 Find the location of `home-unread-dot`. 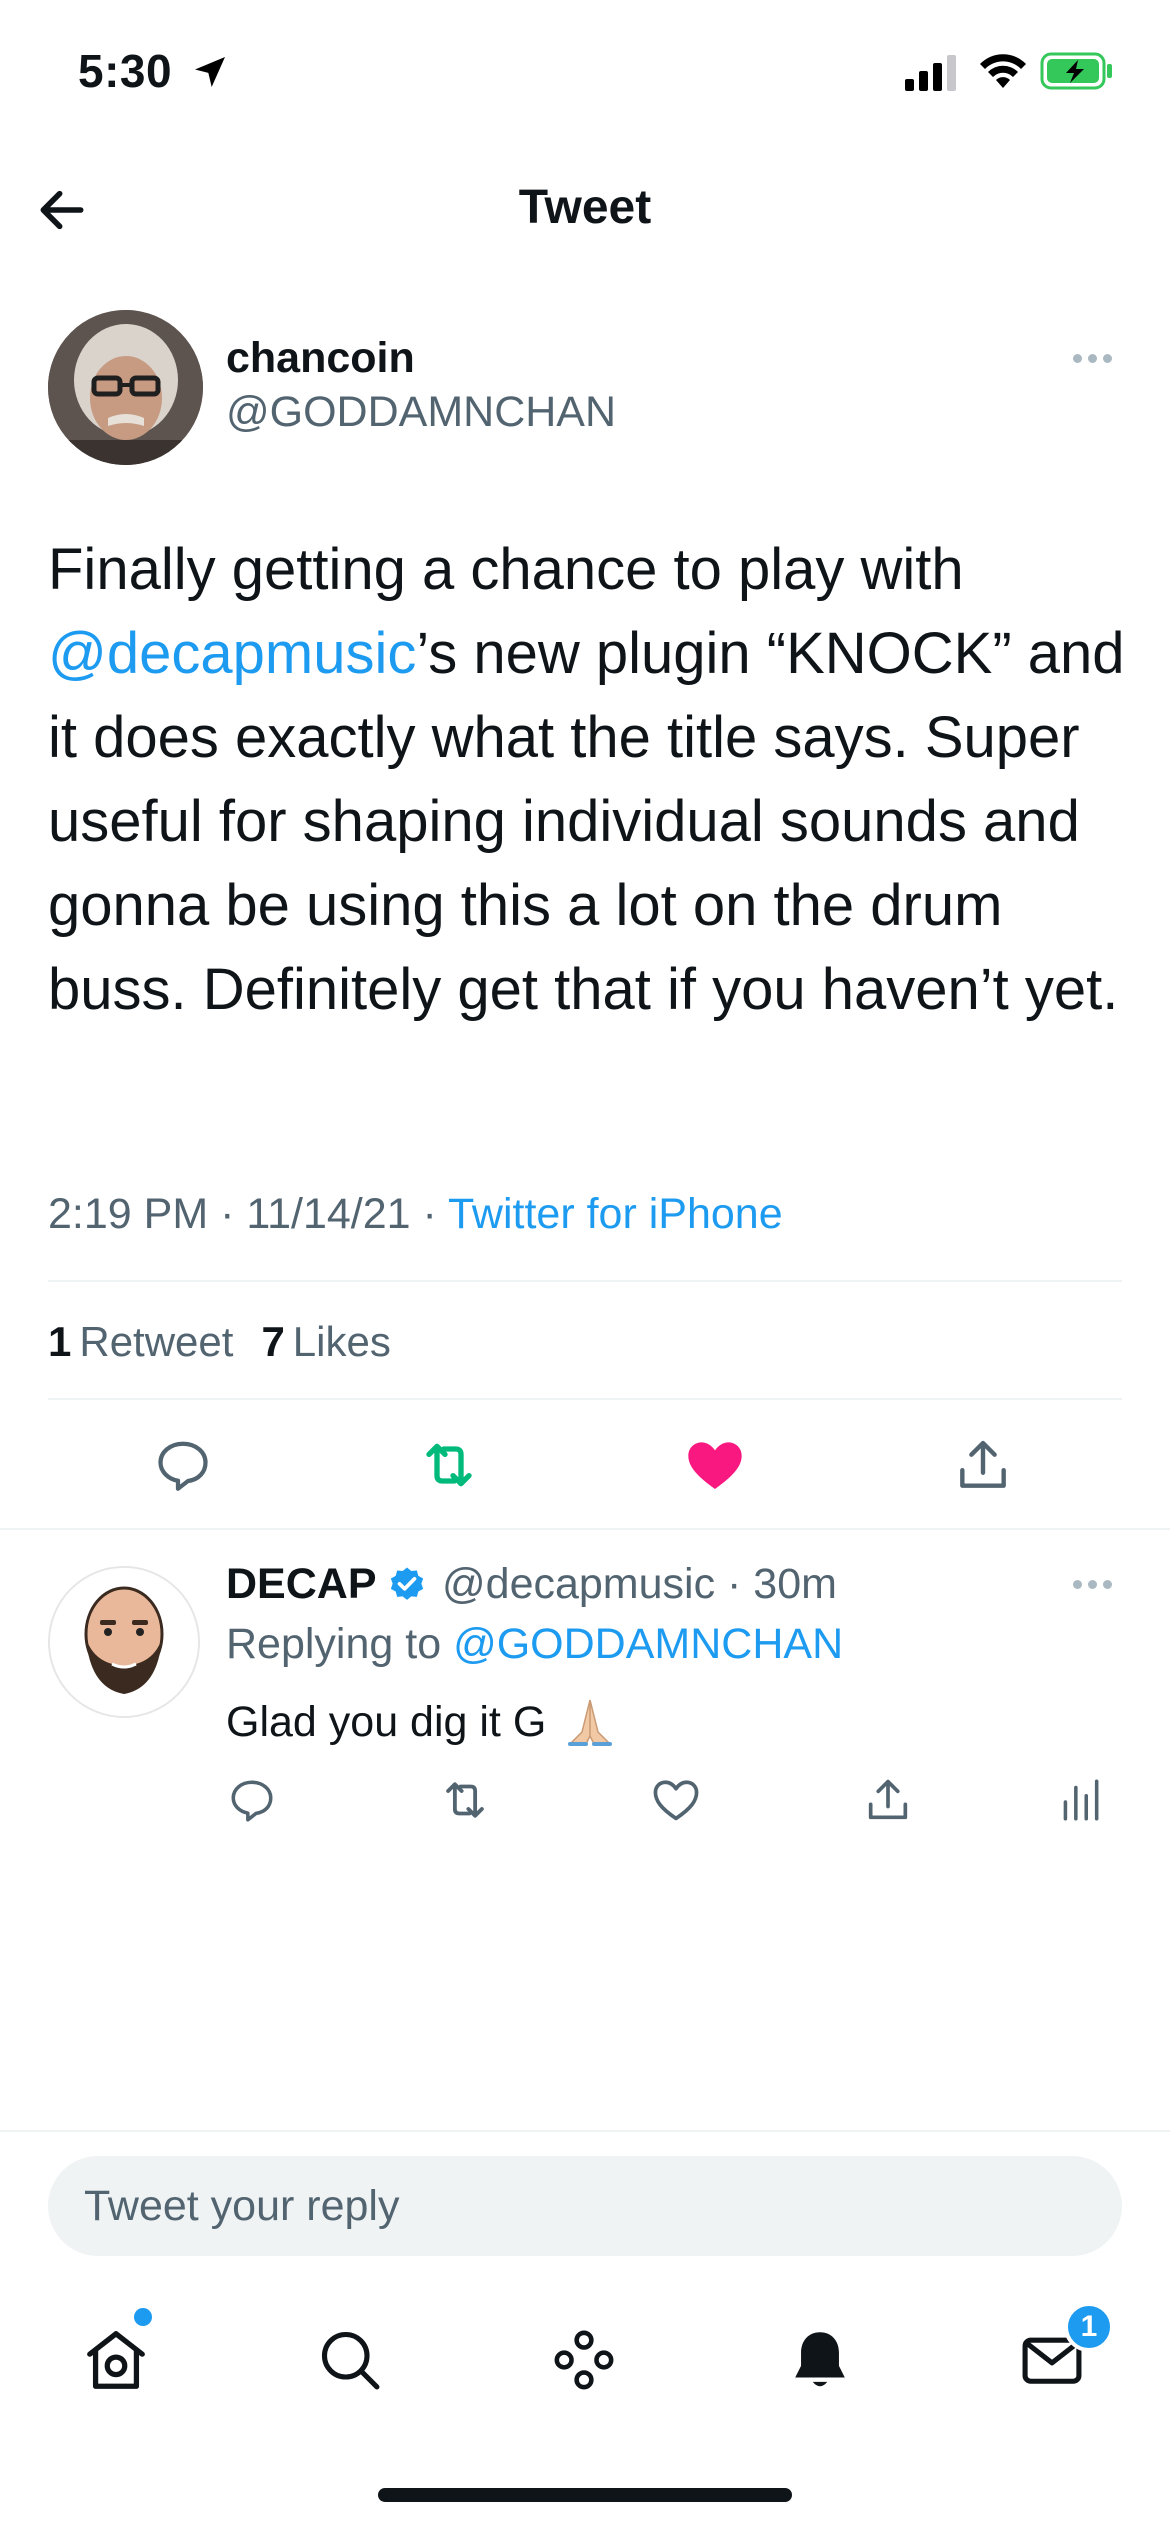

home-unread-dot is located at coordinates (143, 2317).